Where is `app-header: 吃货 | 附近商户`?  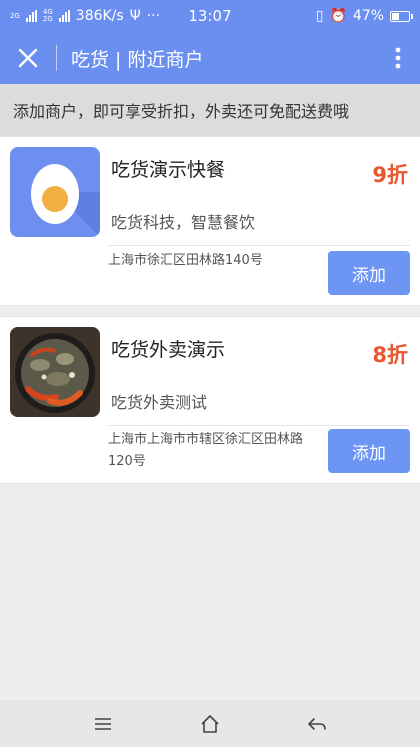 app-header: 吃货 | 附近商户 is located at coordinates (210, 58).